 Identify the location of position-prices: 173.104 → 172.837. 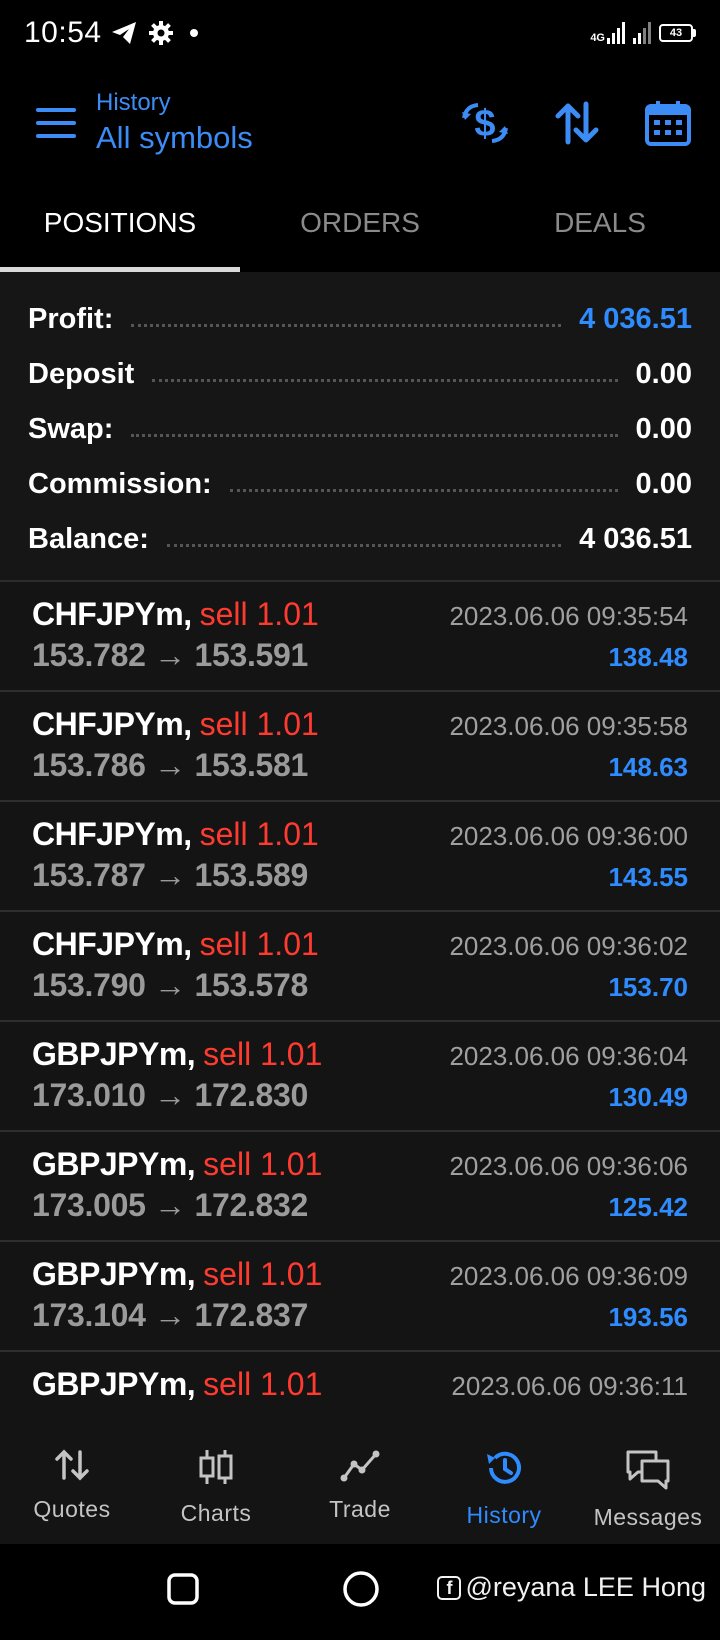
(170, 1315).